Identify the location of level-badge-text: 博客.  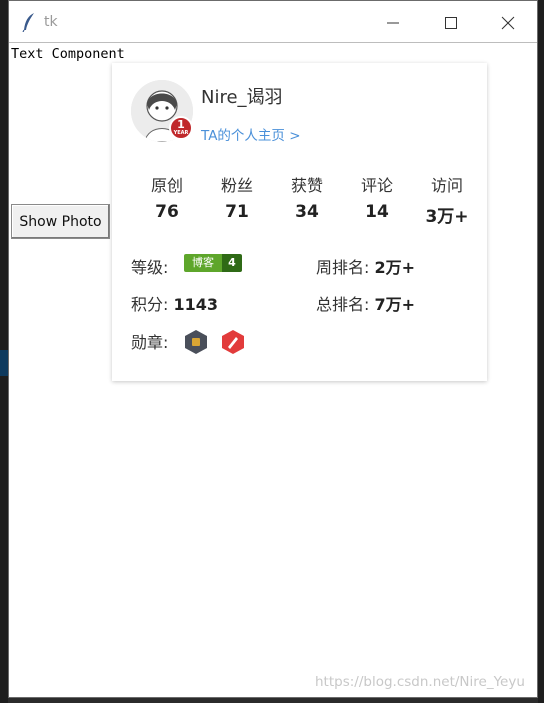
(203, 263).